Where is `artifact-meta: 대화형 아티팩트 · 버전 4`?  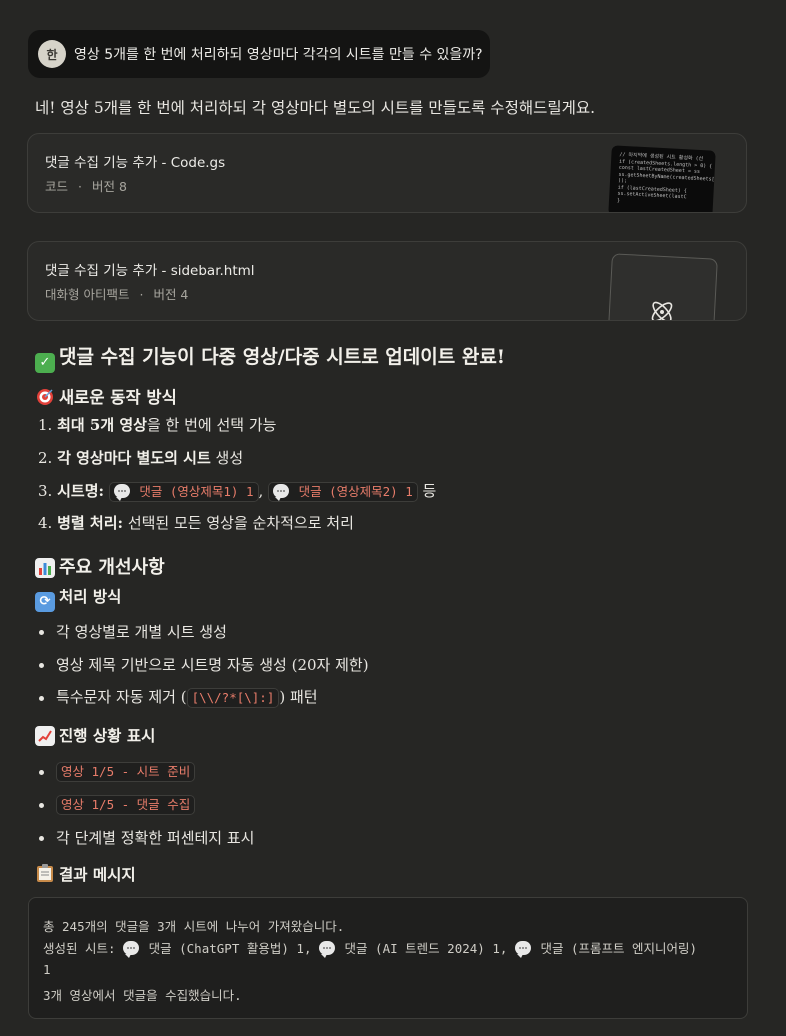 artifact-meta: 대화형 아티팩트 · 버전 4 is located at coordinates (117, 294).